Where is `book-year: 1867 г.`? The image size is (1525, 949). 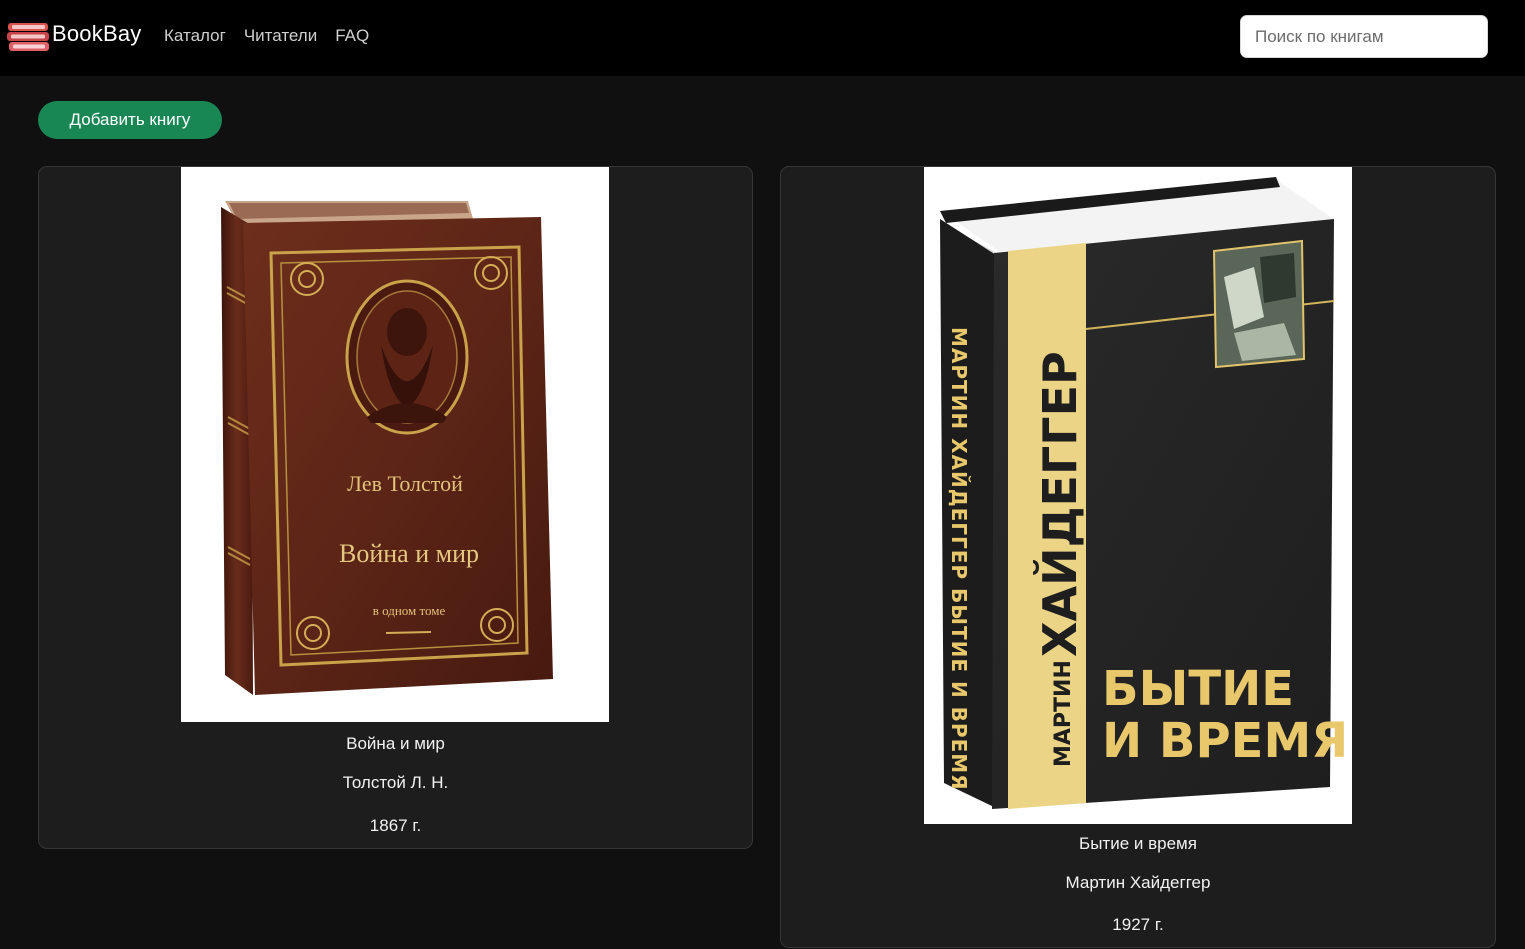 book-year: 1867 г. is located at coordinates (395, 825).